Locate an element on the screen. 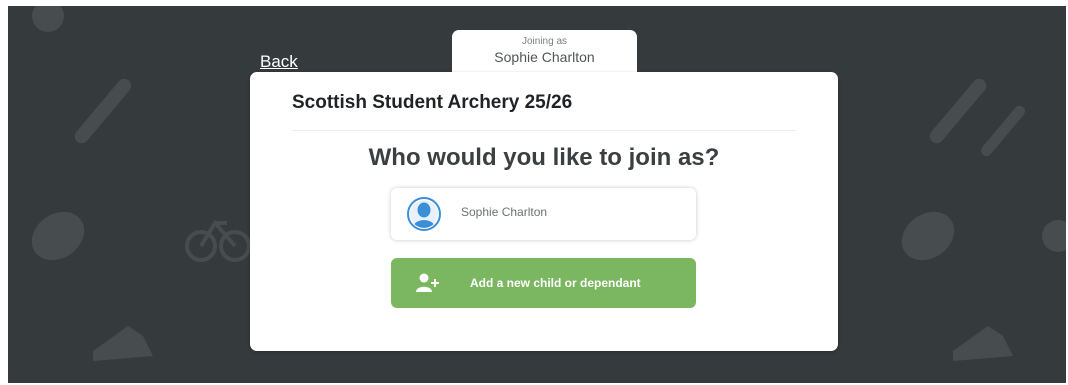 Image resolution: width=1068 pixels, height=385 pixels. title-divider is located at coordinates (544, 130).